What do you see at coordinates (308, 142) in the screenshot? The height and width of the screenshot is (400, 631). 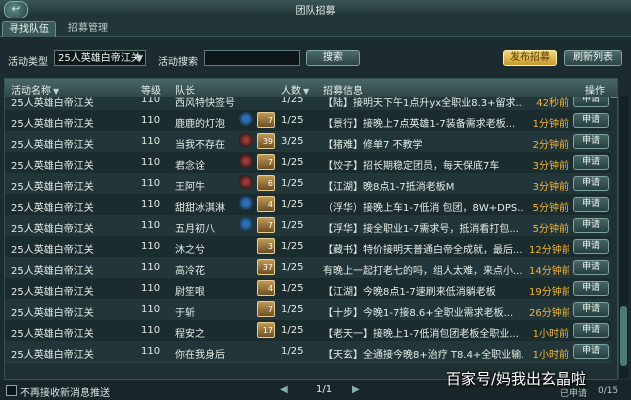 I see `table-row: 25人英雄白帝江关 110 当我不存在 39 3/25 【猪难】修单7 不教学 2分钟前 申请` at bounding box center [308, 142].